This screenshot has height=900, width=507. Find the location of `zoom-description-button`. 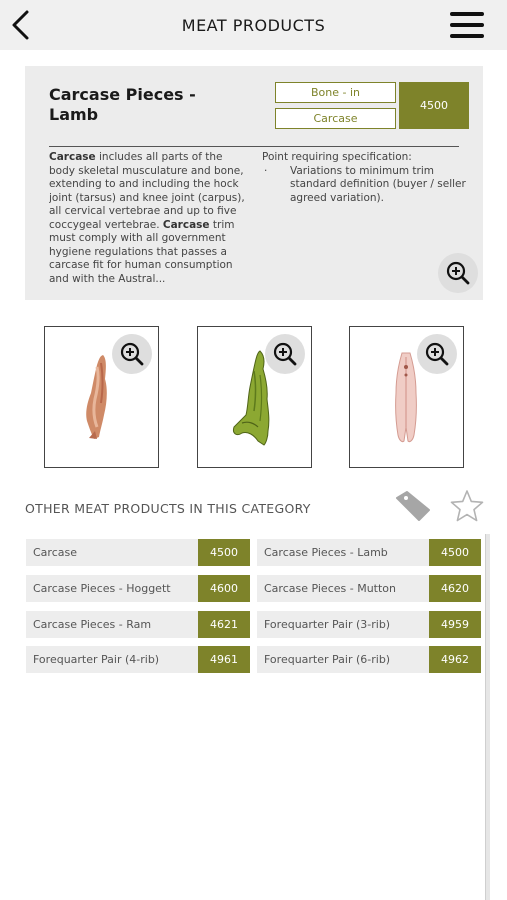

zoom-description-button is located at coordinates (458, 273).